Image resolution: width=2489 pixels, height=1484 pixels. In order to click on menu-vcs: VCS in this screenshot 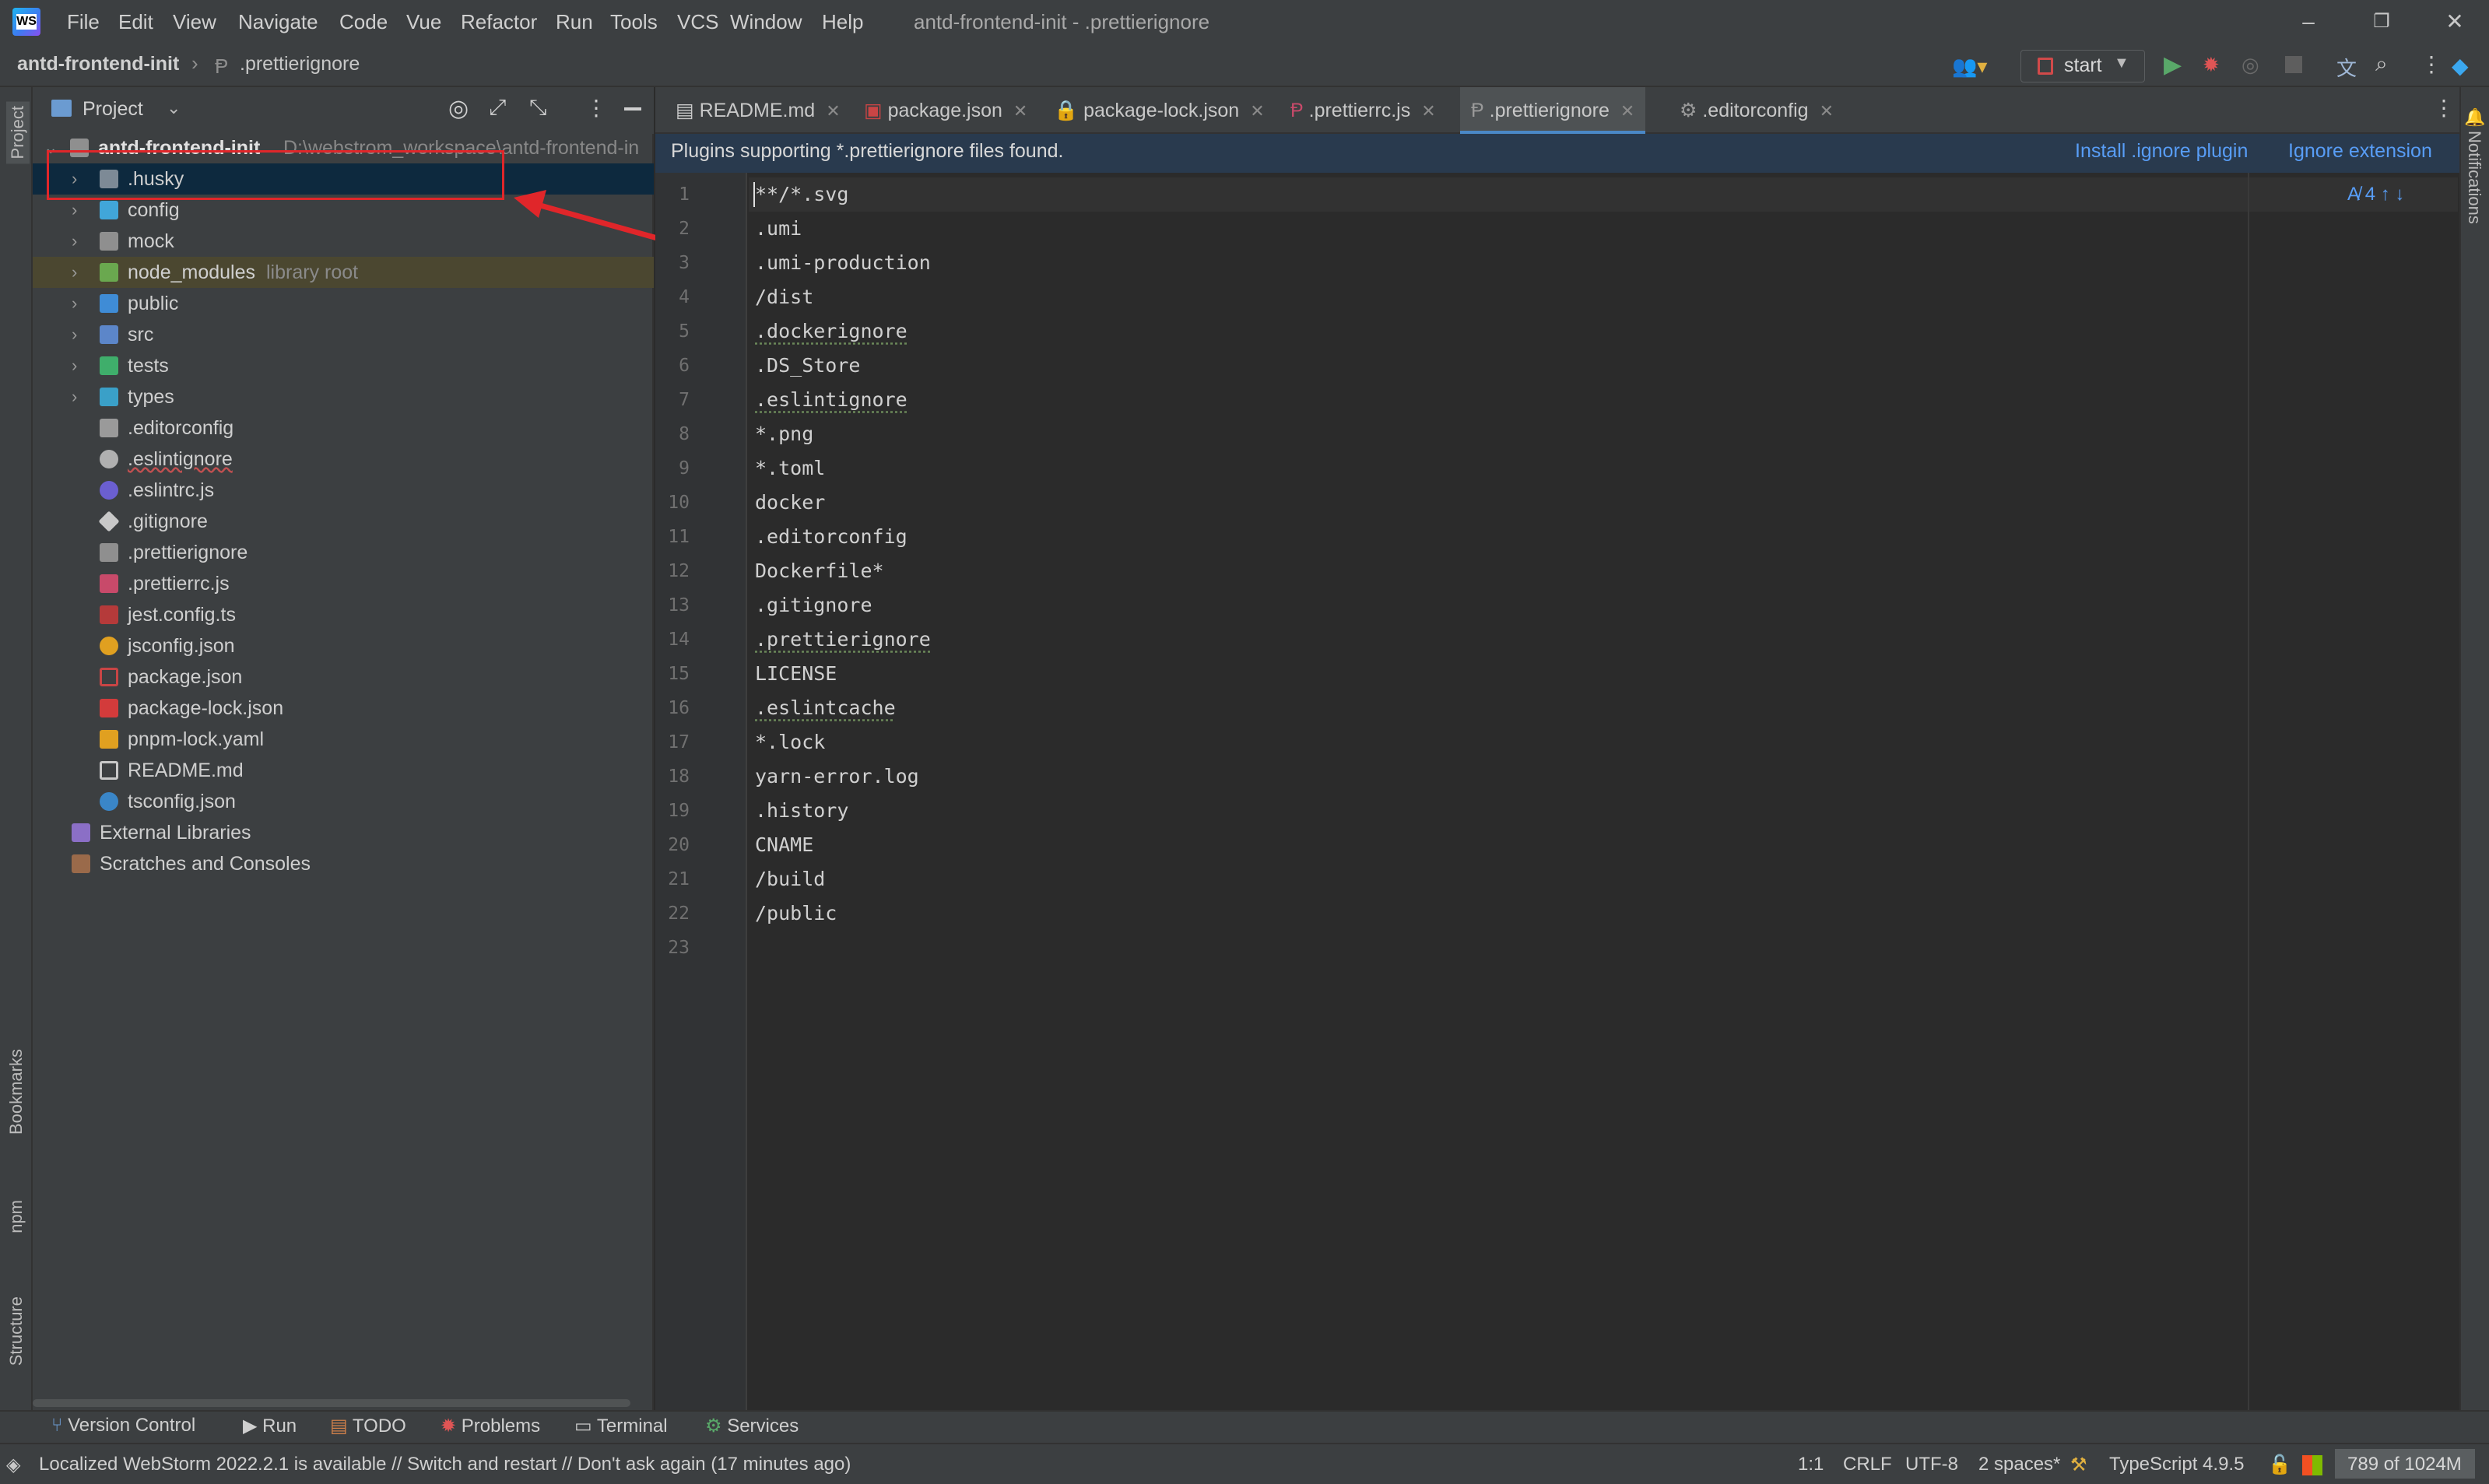, I will do `click(697, 21)`.